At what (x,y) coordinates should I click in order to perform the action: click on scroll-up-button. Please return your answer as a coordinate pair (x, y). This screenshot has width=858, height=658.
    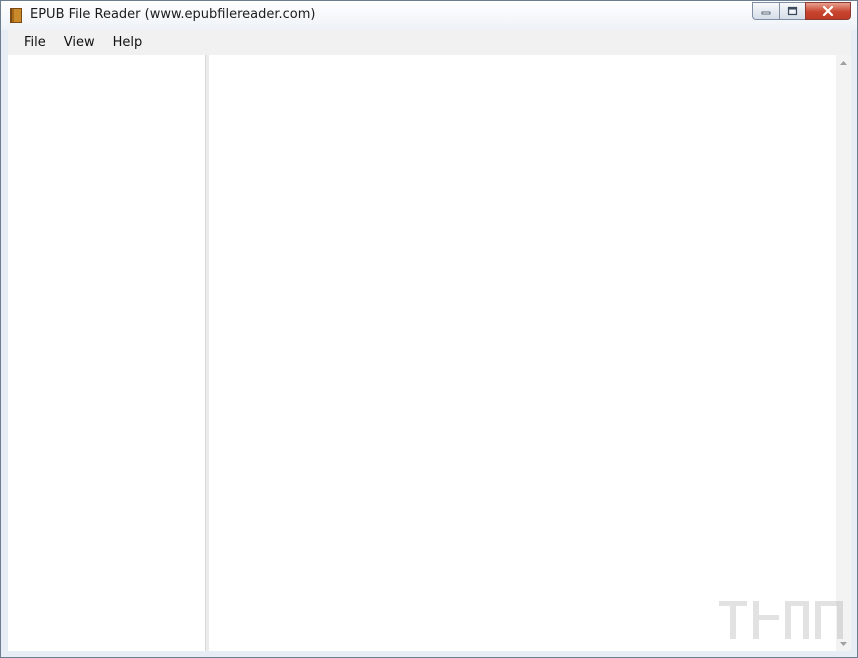
    Looking at the image, I should click on (843, 62).